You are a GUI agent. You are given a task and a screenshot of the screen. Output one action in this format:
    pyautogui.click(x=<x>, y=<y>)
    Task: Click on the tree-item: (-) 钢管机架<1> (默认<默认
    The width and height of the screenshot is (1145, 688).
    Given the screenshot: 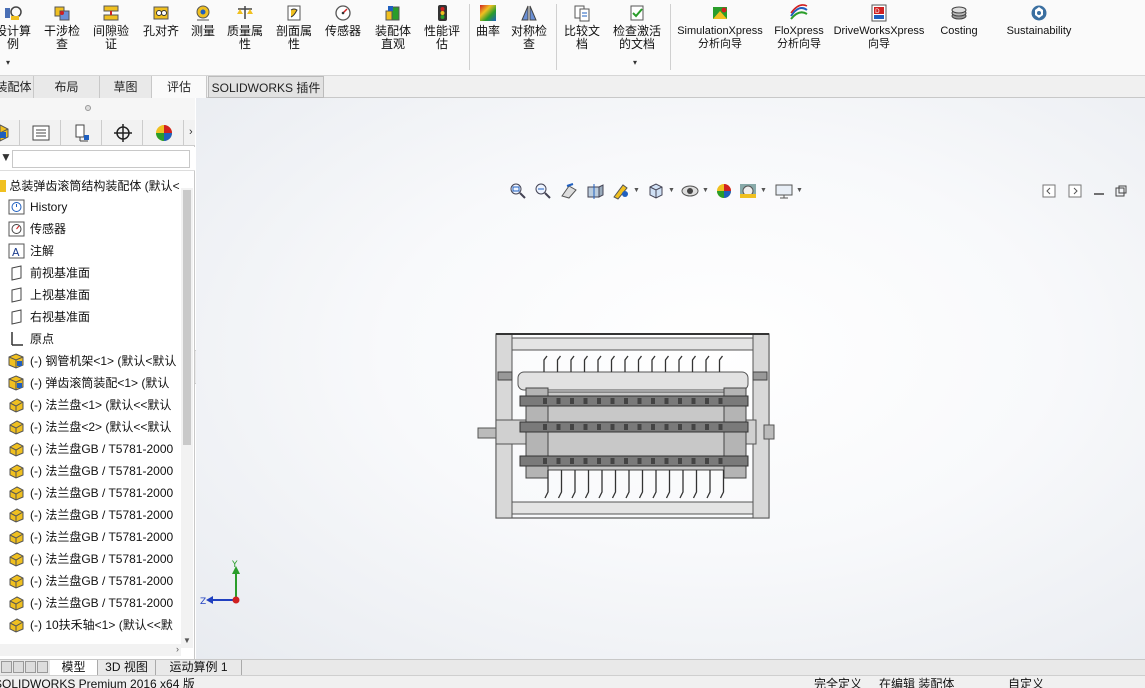 What is the action you would take?
    pyautogui.click(x=94, y=360)
    